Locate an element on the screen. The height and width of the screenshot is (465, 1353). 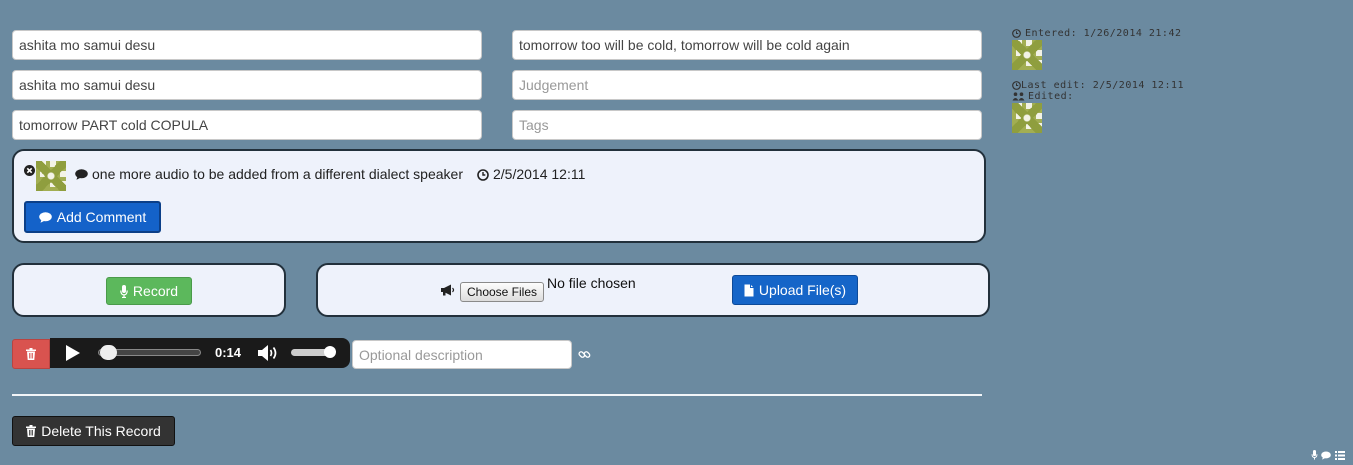
upload-files-button: Upload File(s) is located at coordinates (795, 290).